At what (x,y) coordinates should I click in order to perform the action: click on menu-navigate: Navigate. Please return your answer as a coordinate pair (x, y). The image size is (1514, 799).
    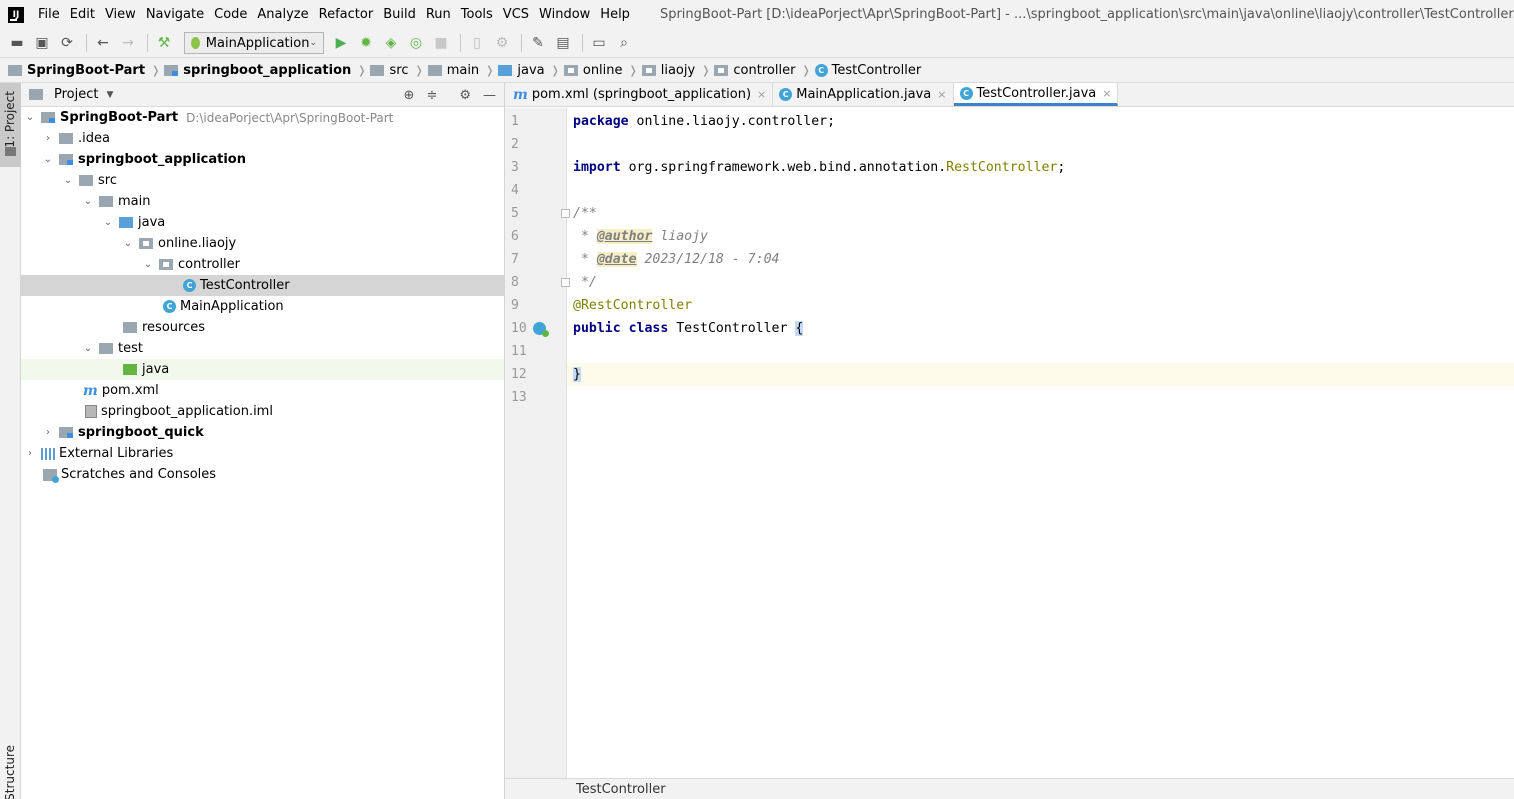
    Looking at the image, I should click on (175, 14).